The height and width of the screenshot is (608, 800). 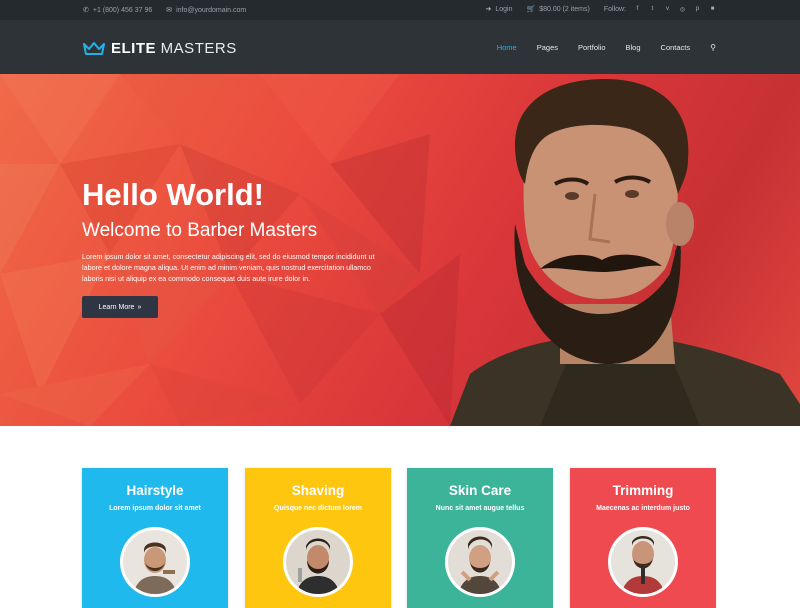 I want to click on login-label: Login, so click(x=504, y=9).